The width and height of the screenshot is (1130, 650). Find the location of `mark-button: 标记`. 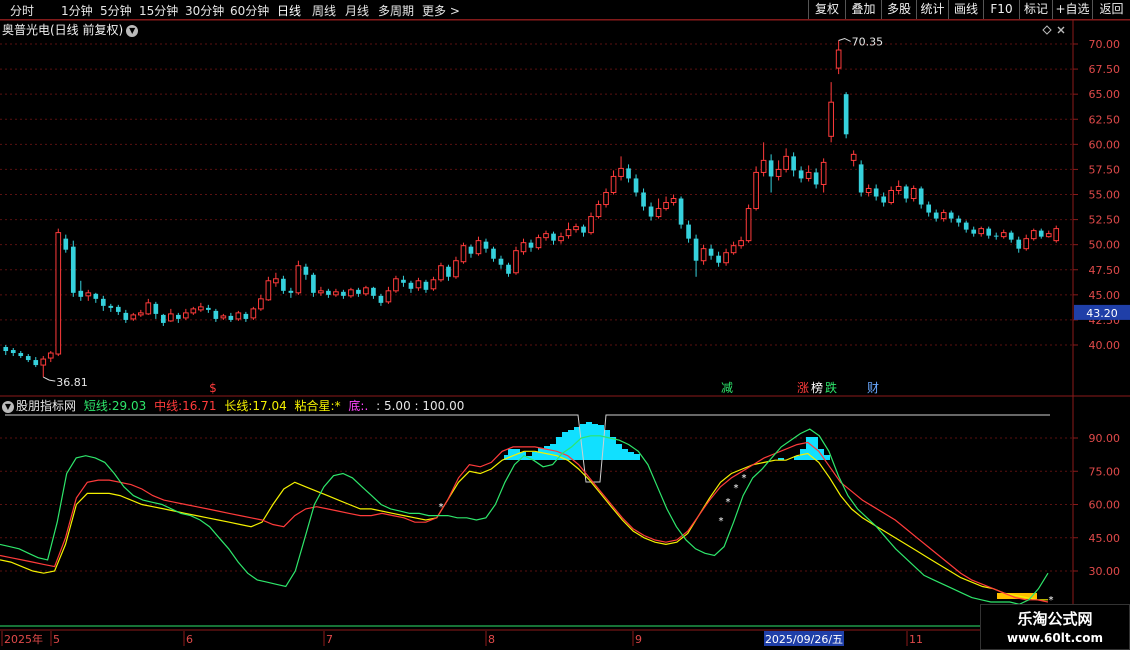

mark-button: 标记 is located at coordinates (1035, 9).